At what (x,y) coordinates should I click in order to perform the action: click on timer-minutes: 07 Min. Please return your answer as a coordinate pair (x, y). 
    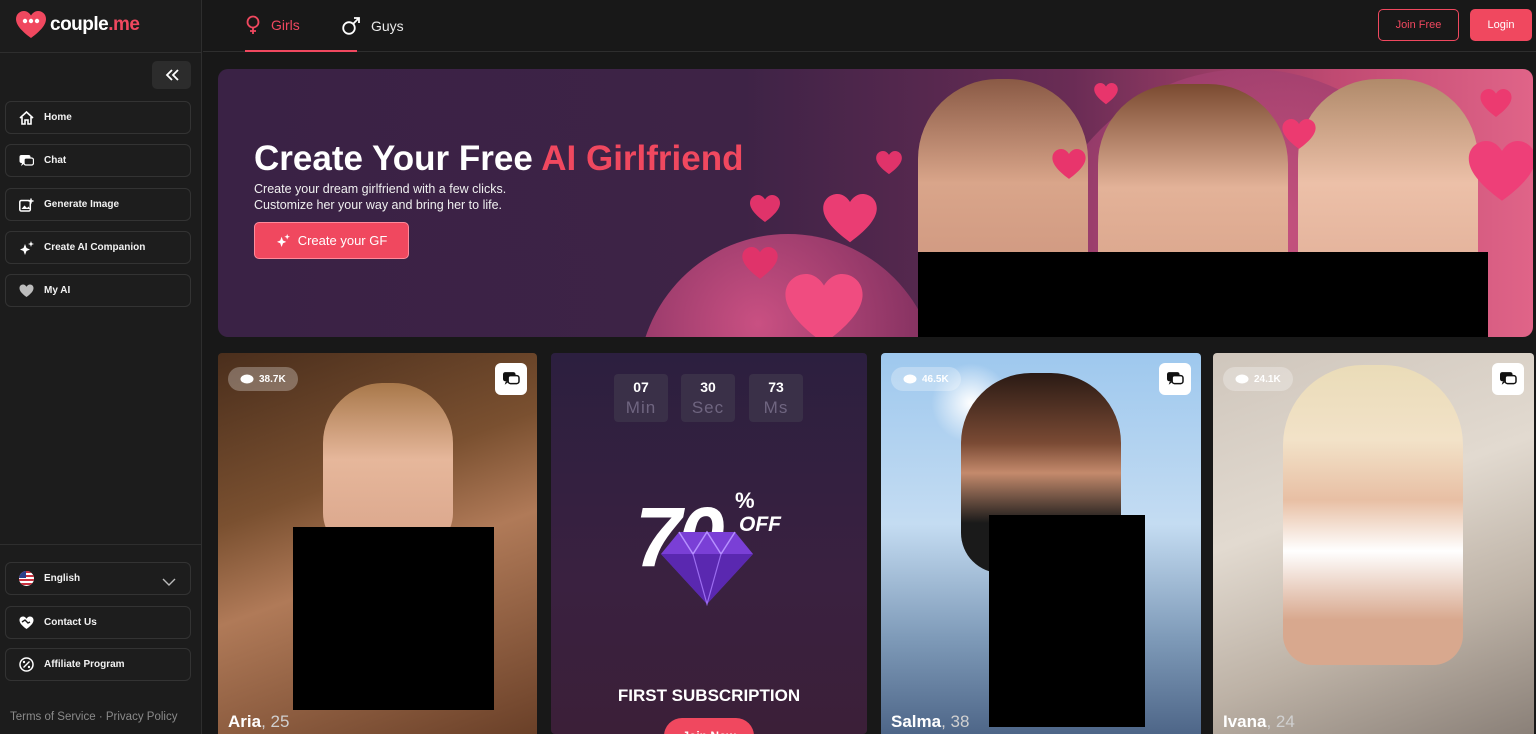
    Looking at the image, I should click on (641, 398).